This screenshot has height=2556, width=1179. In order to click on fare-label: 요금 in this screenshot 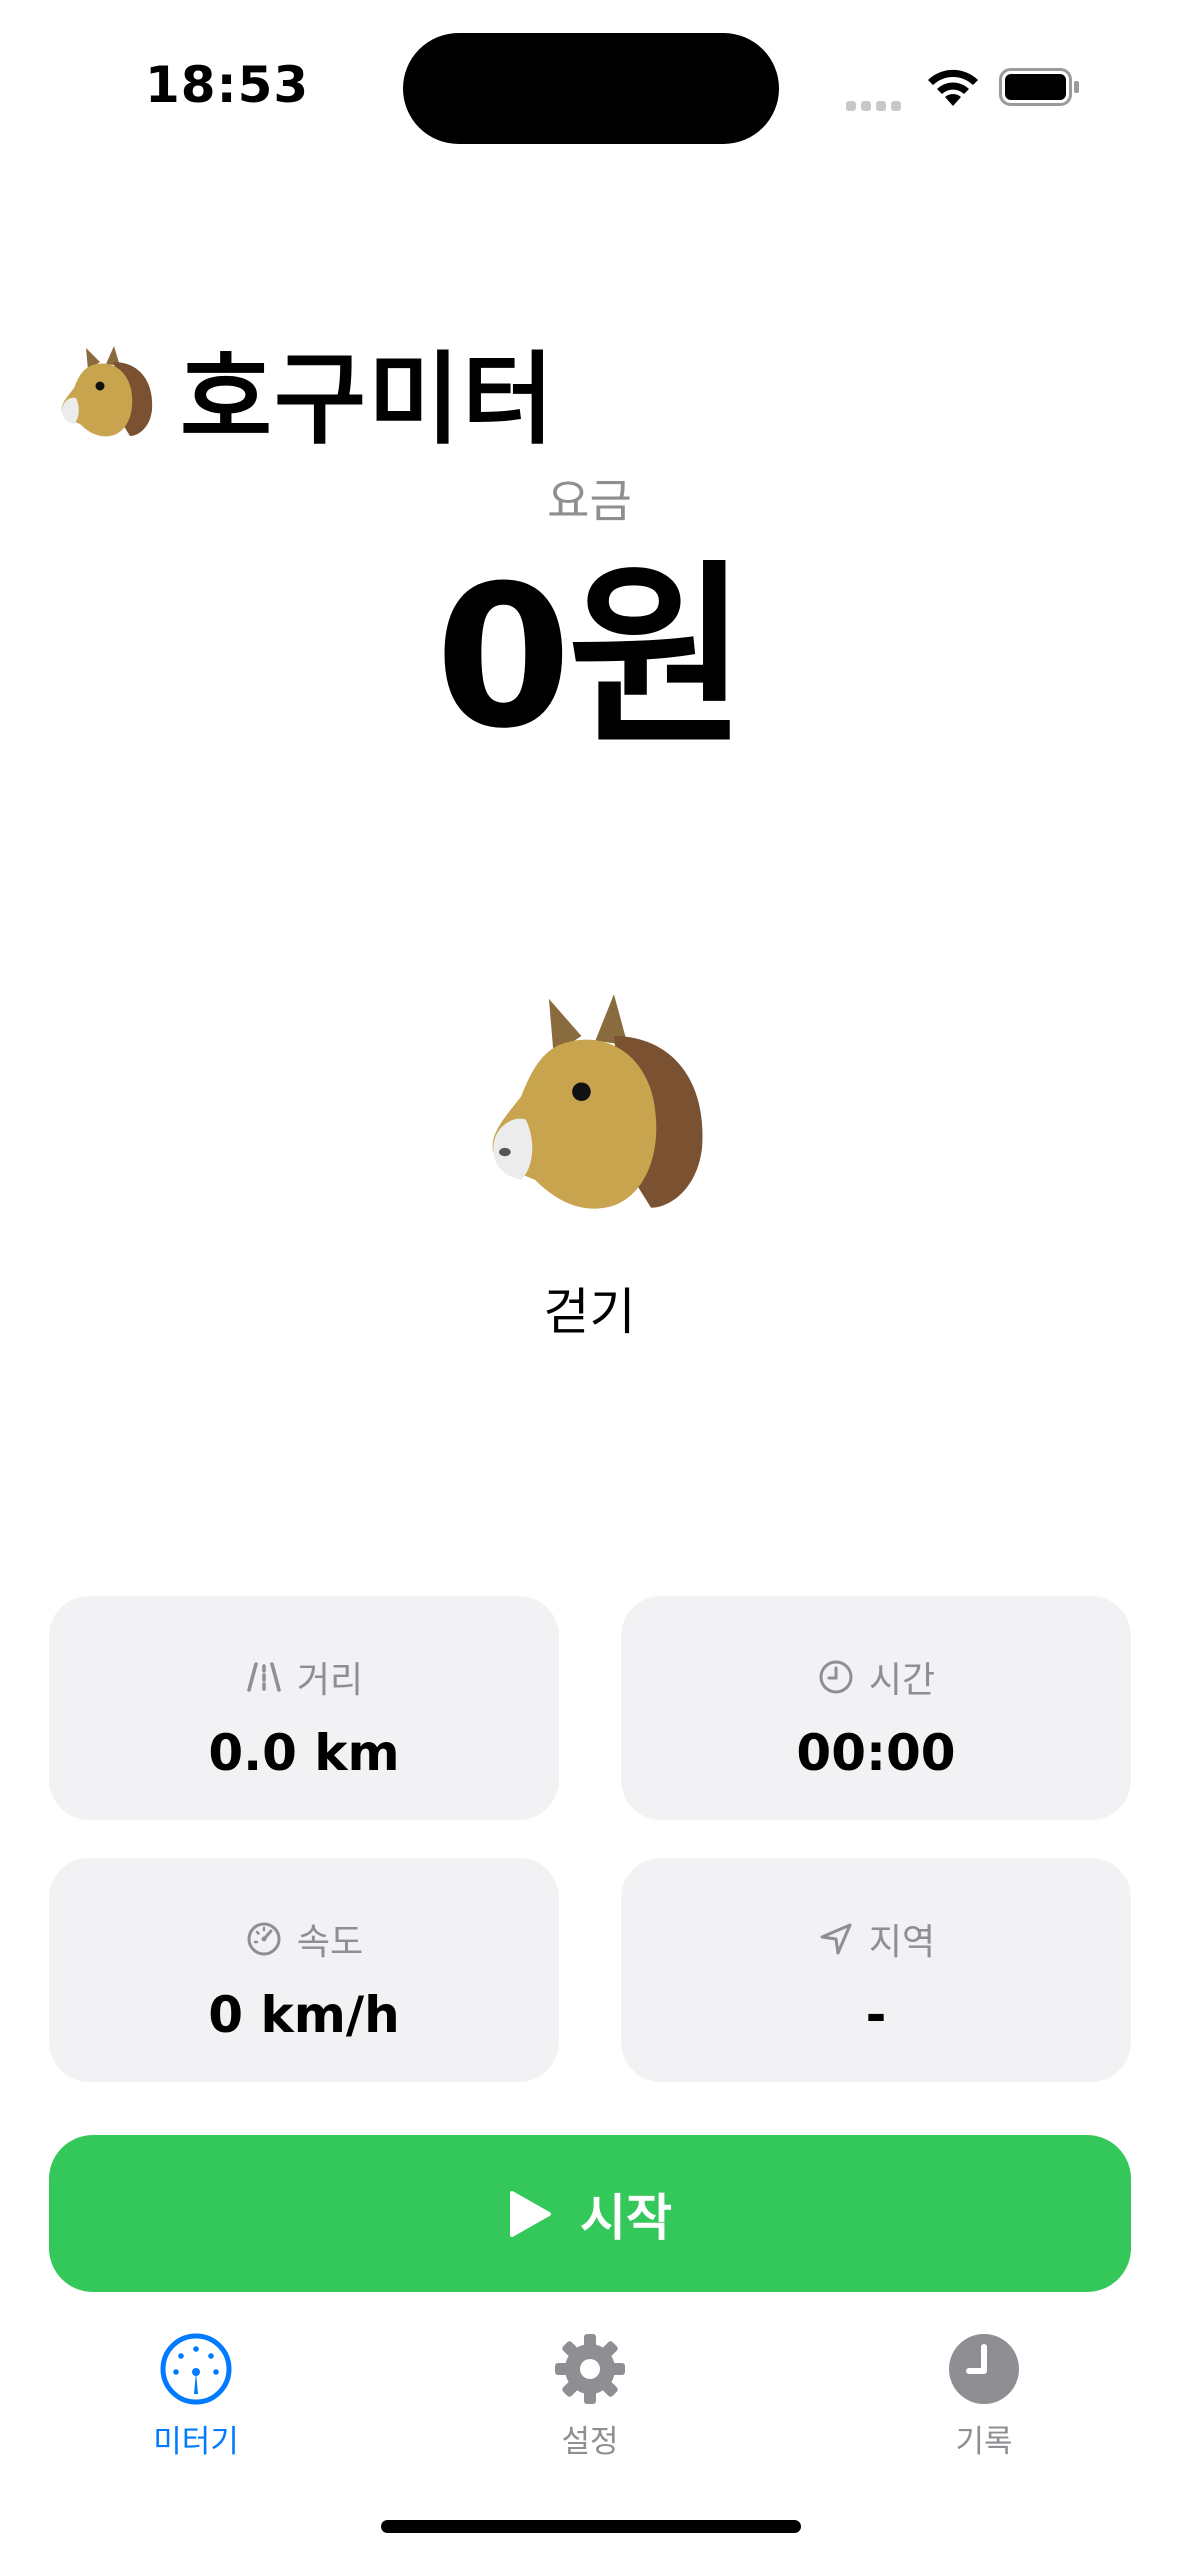, I will do `click(589, 501)`.